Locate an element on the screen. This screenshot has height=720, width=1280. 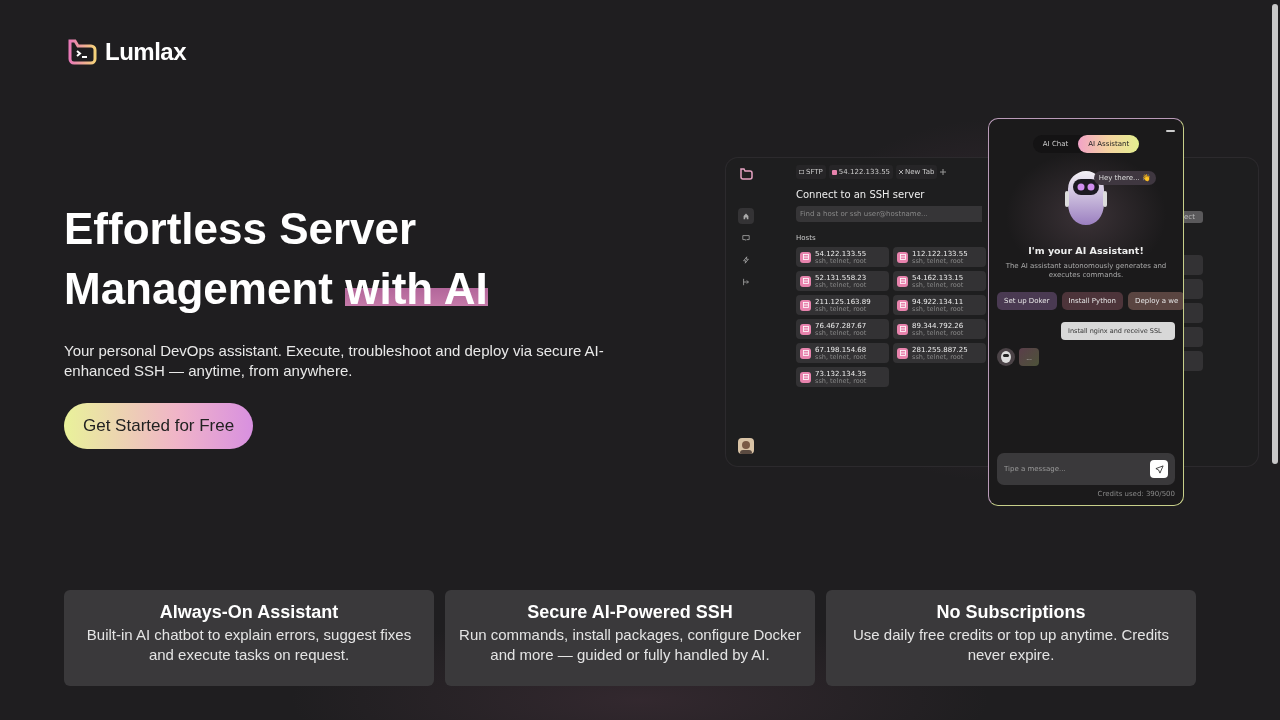
feature-title: No Subscriptions is located at coordinates (1011, 612).